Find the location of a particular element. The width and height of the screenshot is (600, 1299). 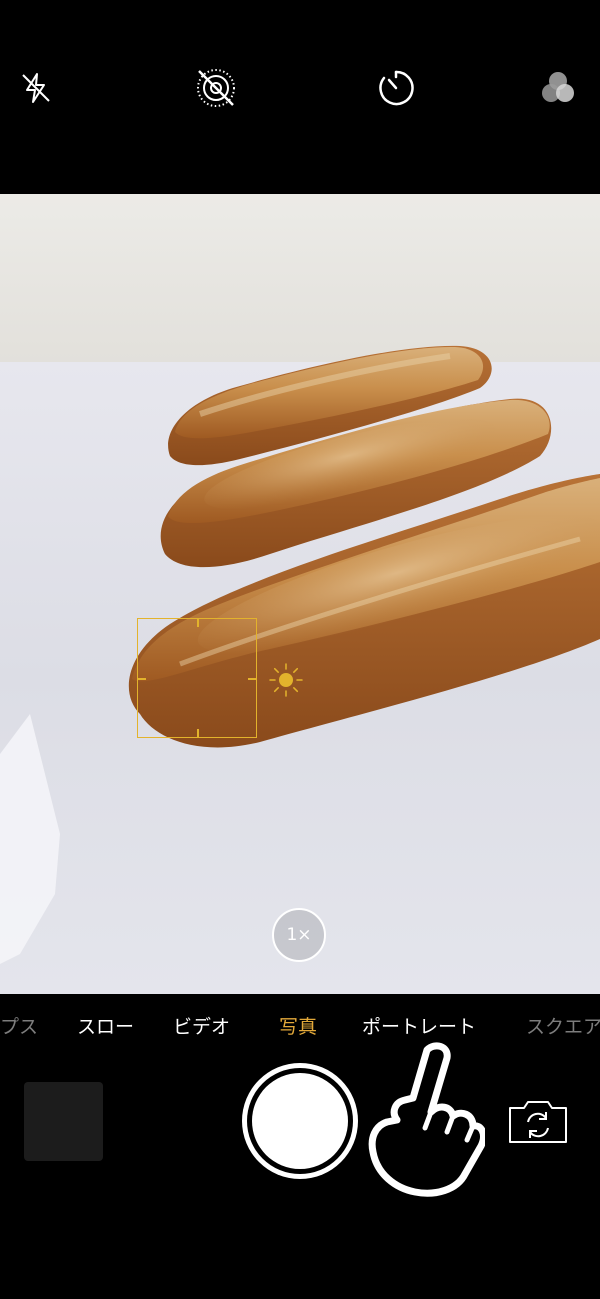

zoom-label: 1× is located at coordinates (299, 935).